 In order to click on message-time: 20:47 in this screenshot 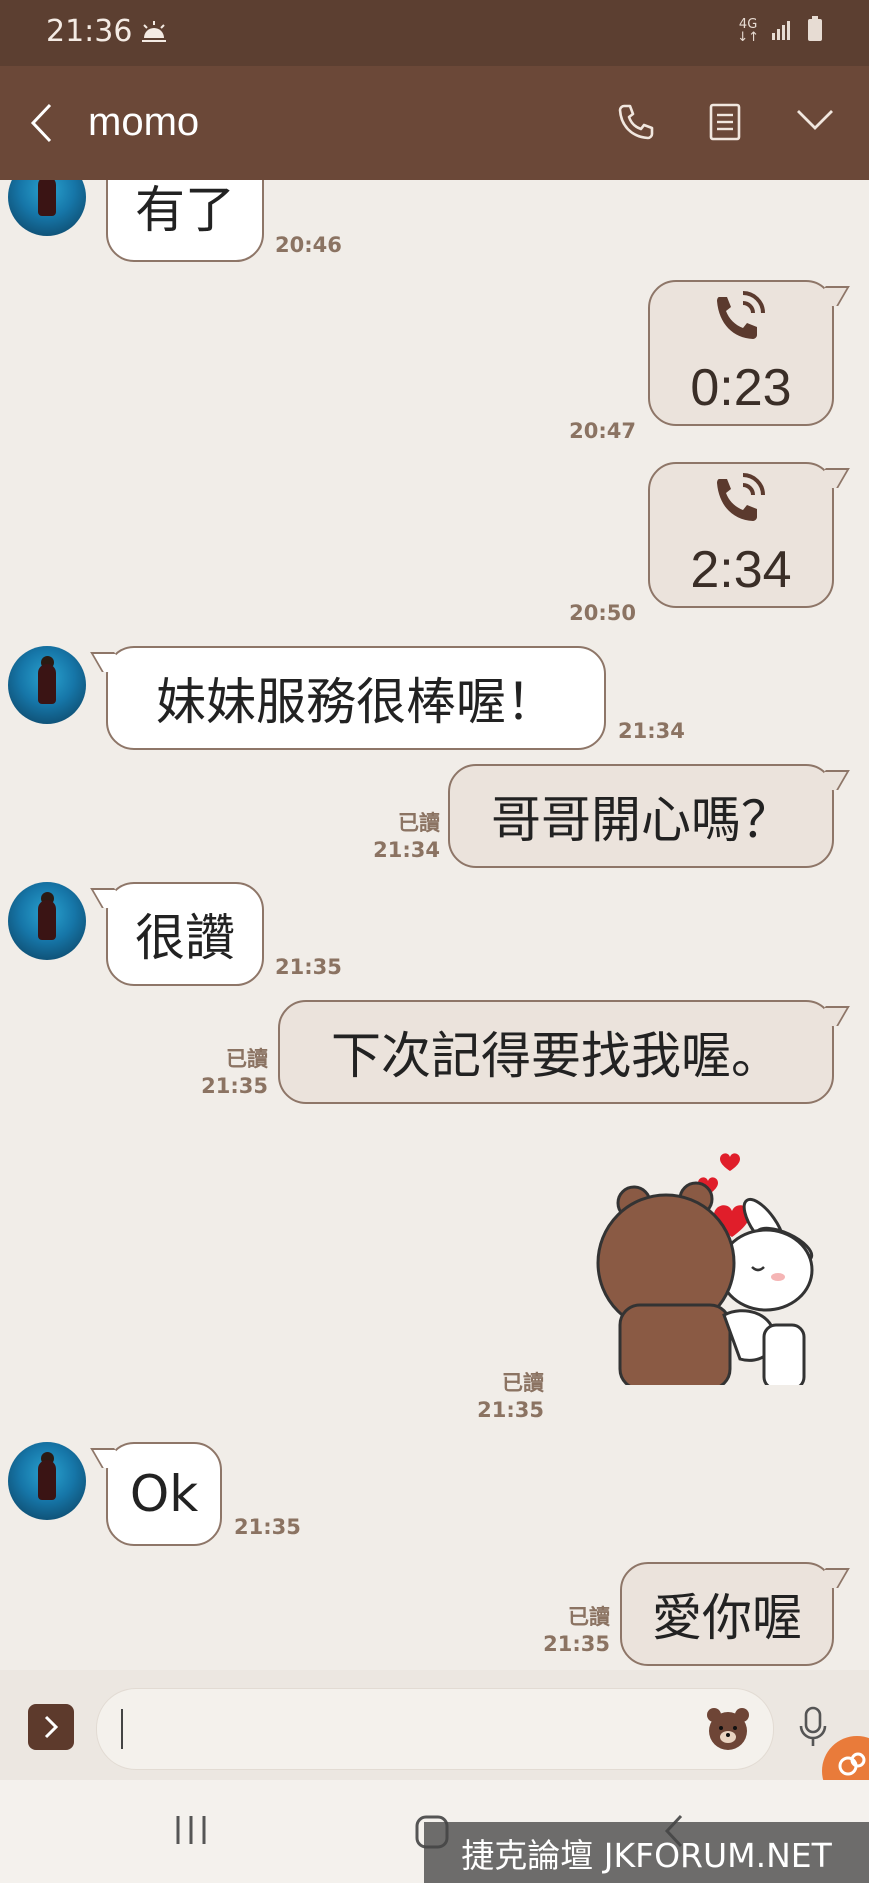, I will do `click(602, 431)`.